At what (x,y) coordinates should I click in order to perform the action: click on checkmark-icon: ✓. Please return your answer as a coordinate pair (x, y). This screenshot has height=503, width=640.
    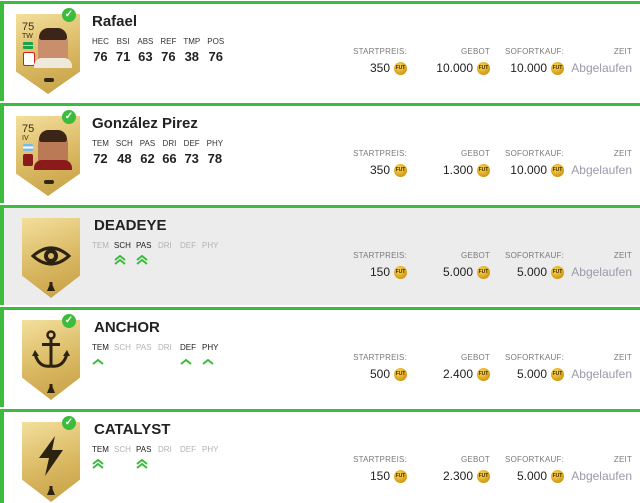
    Looking at the image, I should click on (69, 321).